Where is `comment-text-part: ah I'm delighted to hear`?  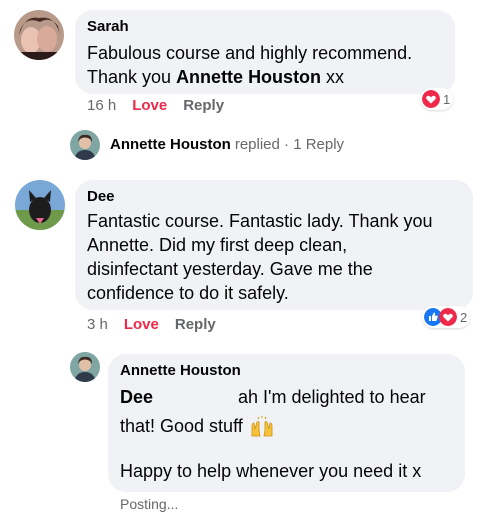
comment-text-part: ah I'm delighted to hear is located at coordinates (332, 397).